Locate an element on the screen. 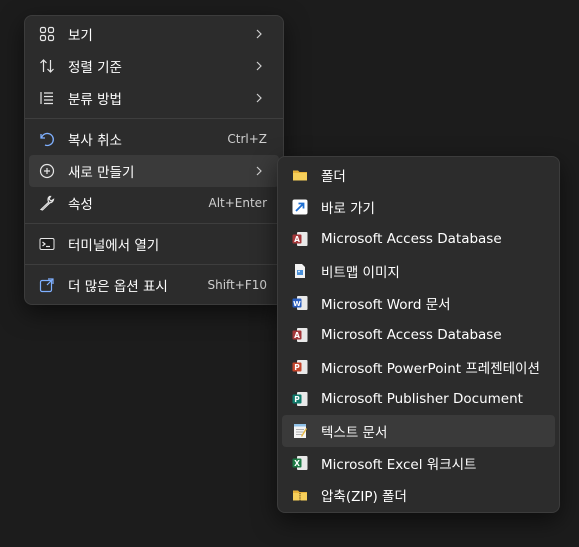 The height and width of the screenshot is (547, 579). menu-item-group-by: 분류 방법 is located at coordinates (154, 98).